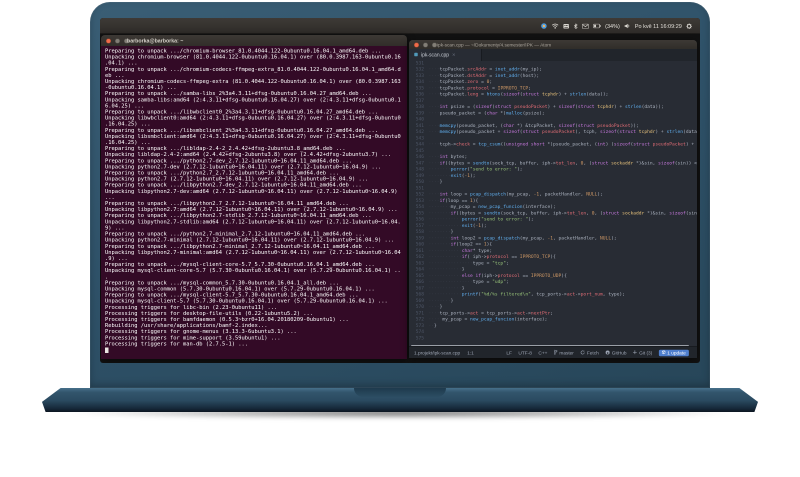  What do you see at coordinates (664, 352) in the screenshot?
I see `package-icon` at bounding box center [664, 352].